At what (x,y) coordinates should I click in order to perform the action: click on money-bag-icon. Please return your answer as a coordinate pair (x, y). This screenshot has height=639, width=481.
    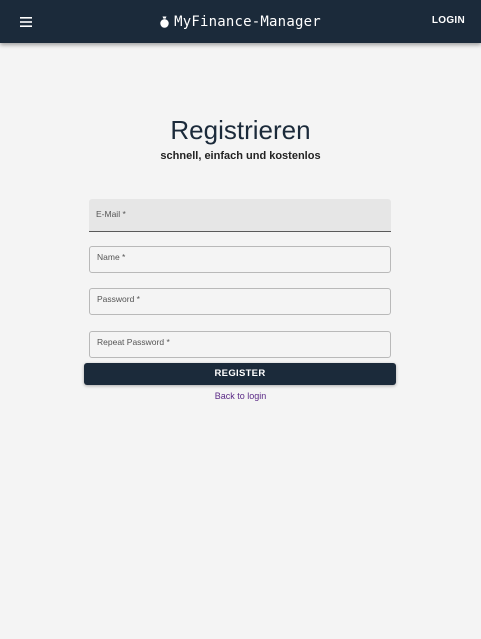
    Looking at the image, I should click on (164, 22).